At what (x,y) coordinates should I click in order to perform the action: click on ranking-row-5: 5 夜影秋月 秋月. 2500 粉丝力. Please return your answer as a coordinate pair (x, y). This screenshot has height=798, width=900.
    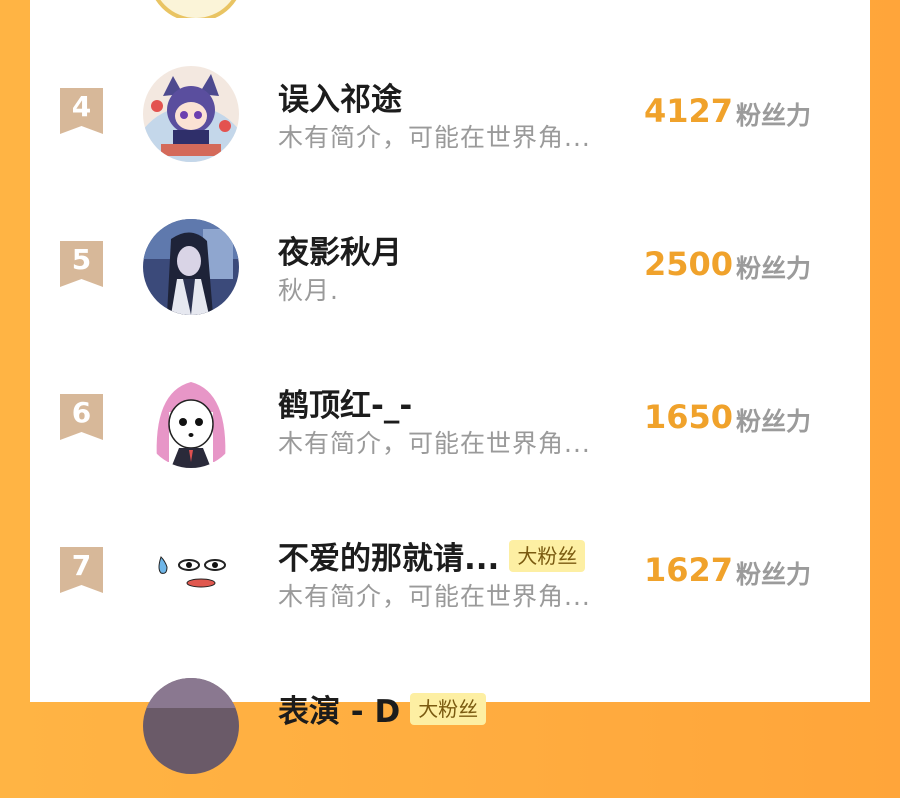
    Looking at the image, I should click on (450, 279).